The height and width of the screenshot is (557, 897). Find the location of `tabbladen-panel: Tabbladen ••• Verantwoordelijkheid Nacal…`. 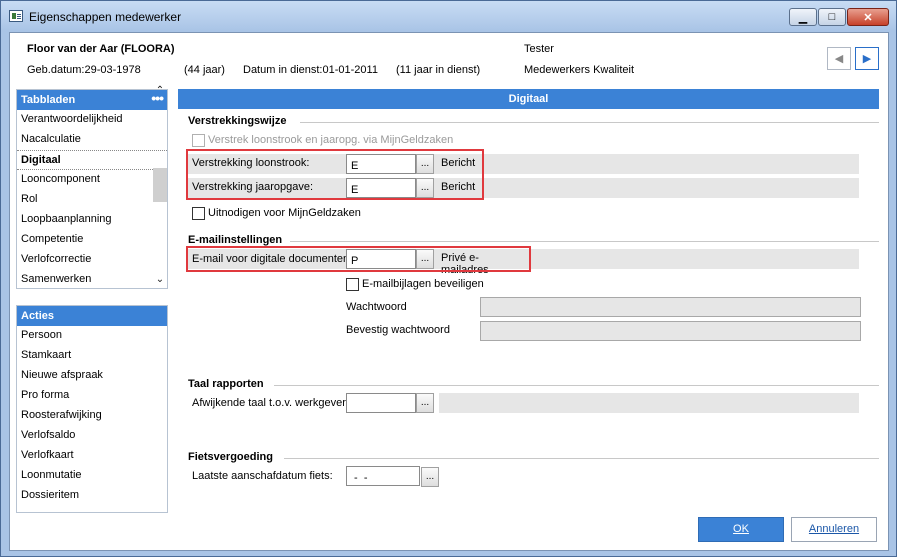

tabbladen-panel: Tabbladen ••• Verantwoordelijkheid Nacal… is located at coordinates (92, 189).